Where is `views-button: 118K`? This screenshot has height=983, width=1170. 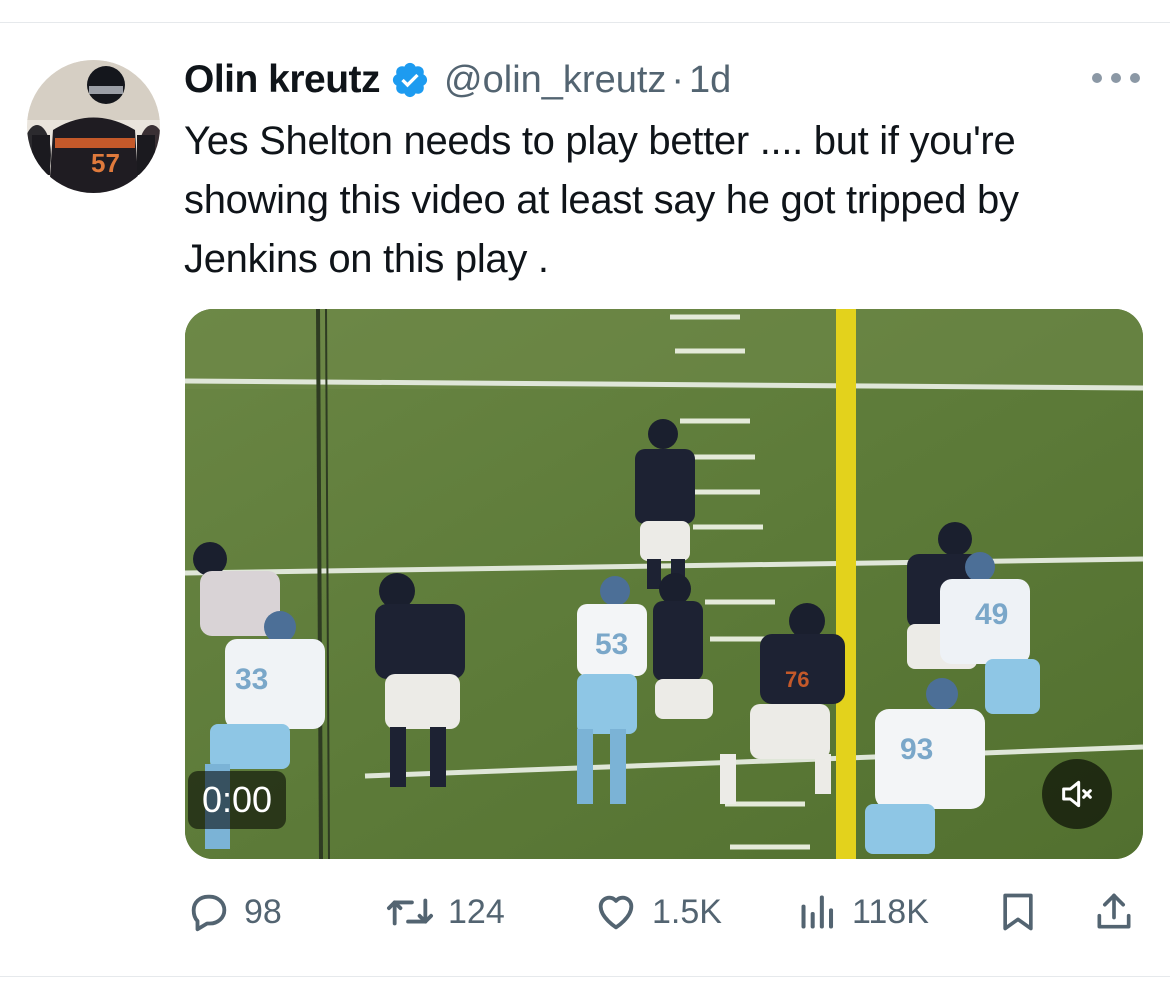 views-button: 118K is located at coordinates (862, 912).